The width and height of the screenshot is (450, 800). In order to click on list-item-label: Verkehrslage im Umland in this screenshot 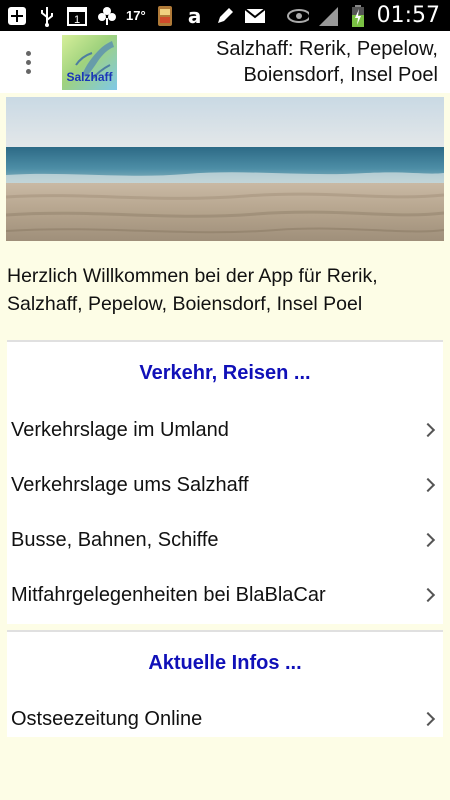, I will do `click(120, 430)`.